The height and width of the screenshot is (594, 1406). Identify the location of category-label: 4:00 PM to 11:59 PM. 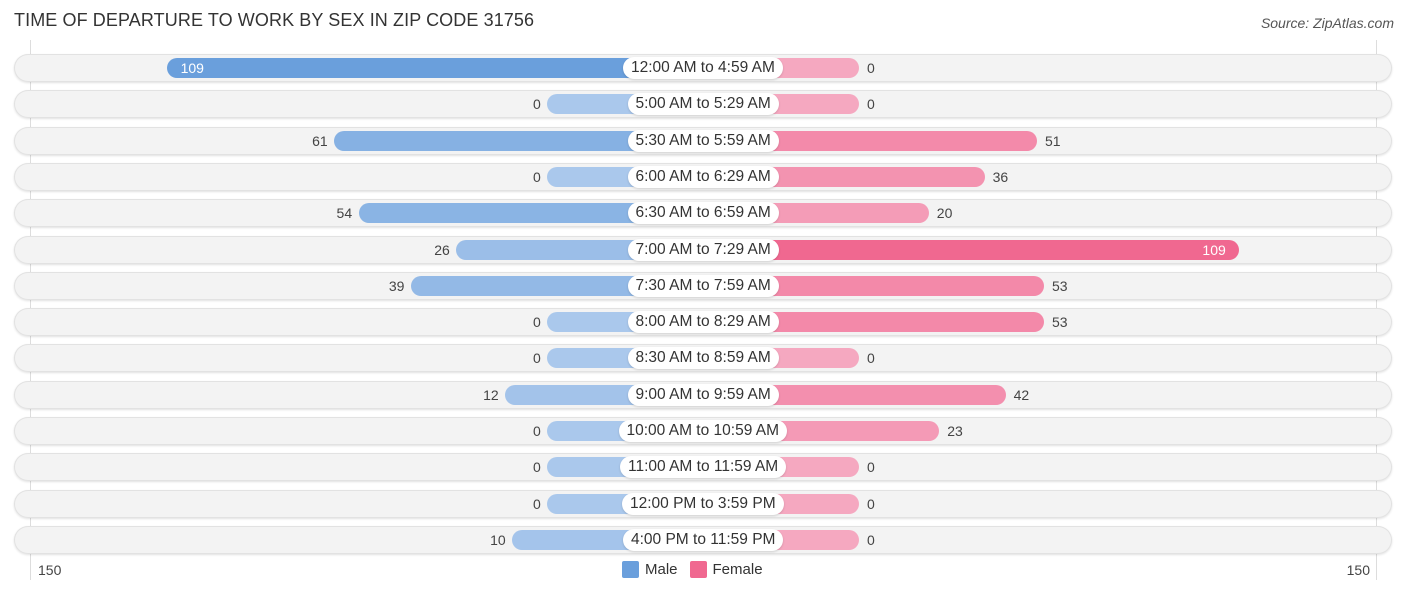
(703, 539).